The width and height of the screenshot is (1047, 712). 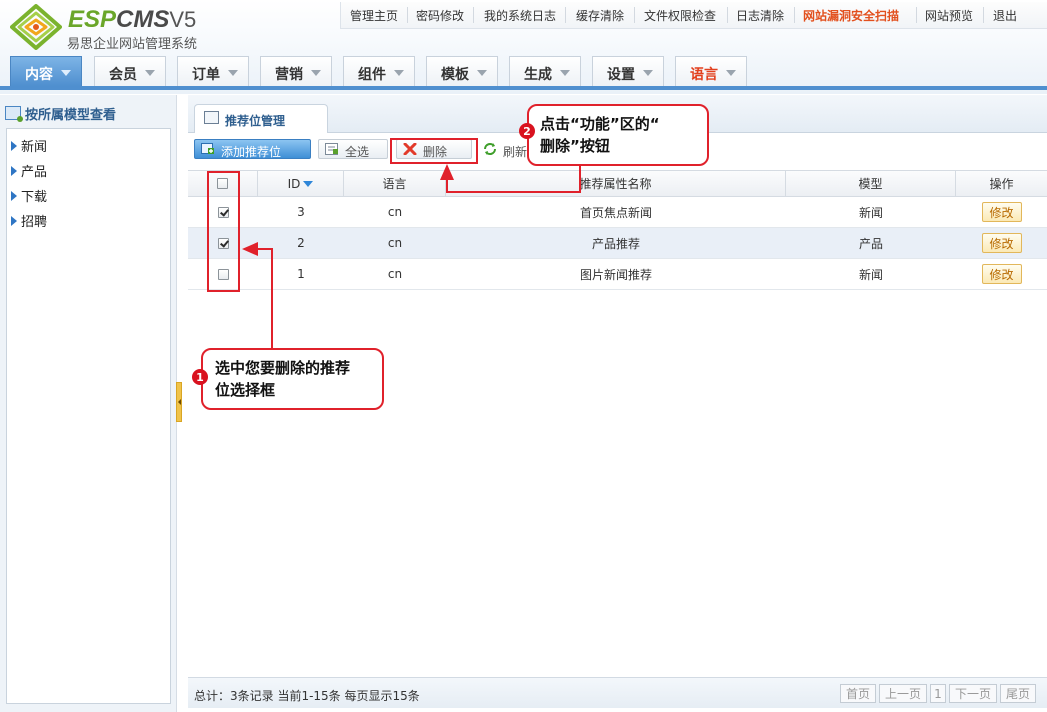 I want to click on nav-tab-template: 模板, so click(x=462, y=71).